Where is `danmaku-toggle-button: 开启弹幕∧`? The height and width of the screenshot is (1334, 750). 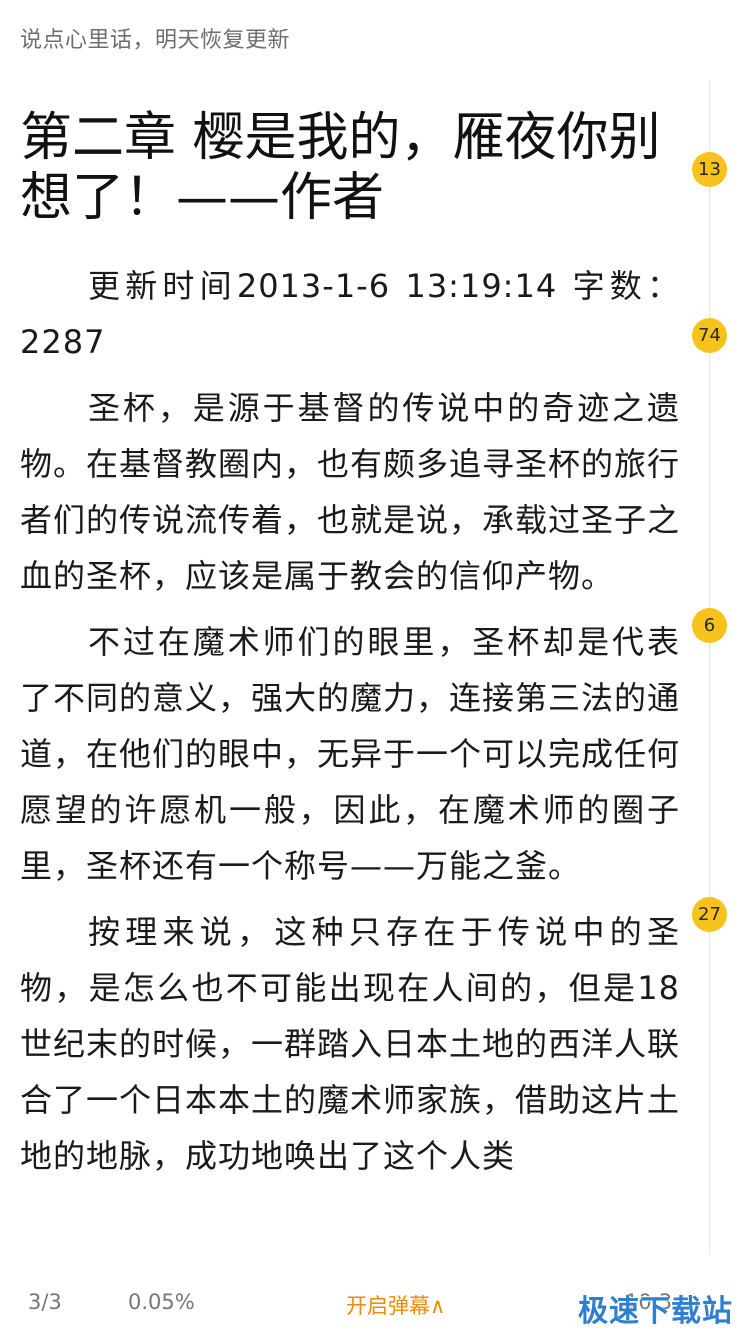 danmaku-toggle-button: 开启弹幕∧ is located at coordinates (395, 1305).